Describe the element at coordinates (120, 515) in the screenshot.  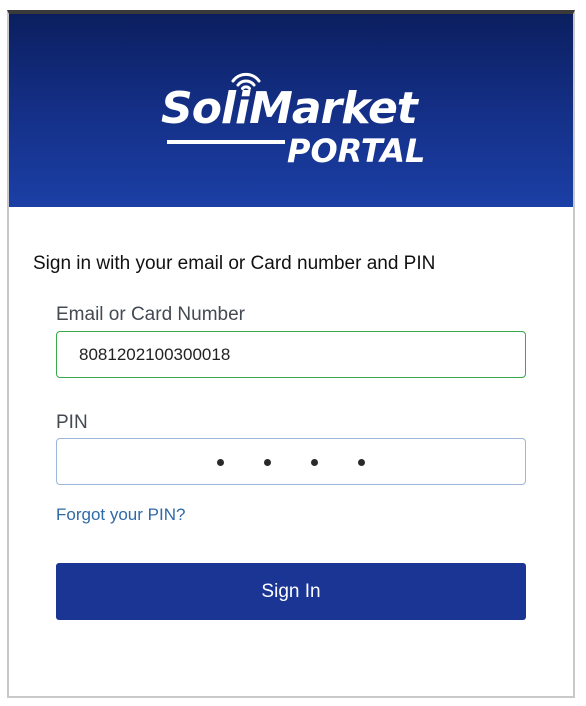
I see `forgot-pin-link: Forgot your PIN?` at that location.